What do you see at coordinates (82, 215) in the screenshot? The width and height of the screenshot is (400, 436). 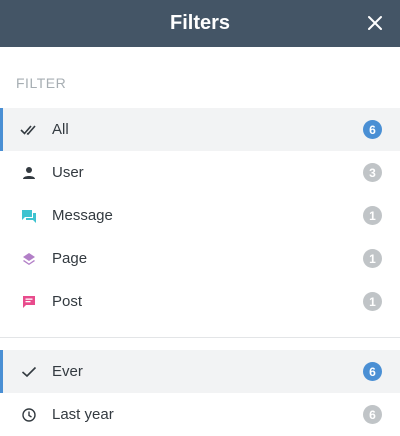 I see `filter-item-label: Message` at bounding box center [82, 215].